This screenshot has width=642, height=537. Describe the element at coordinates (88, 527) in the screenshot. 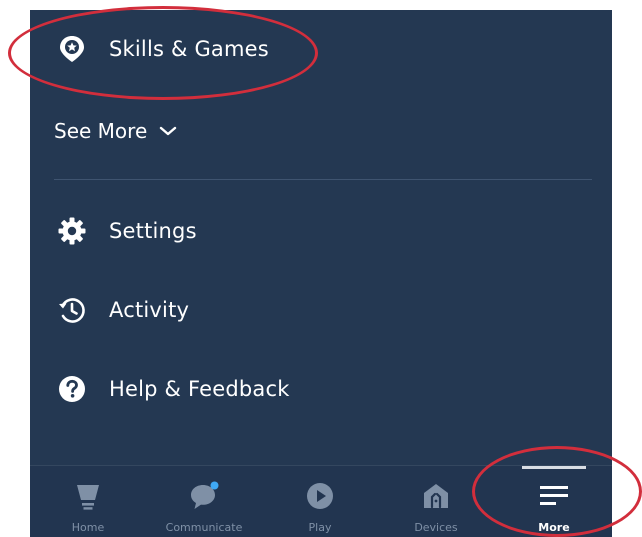

I see `nav-home-label: Home` at that location.